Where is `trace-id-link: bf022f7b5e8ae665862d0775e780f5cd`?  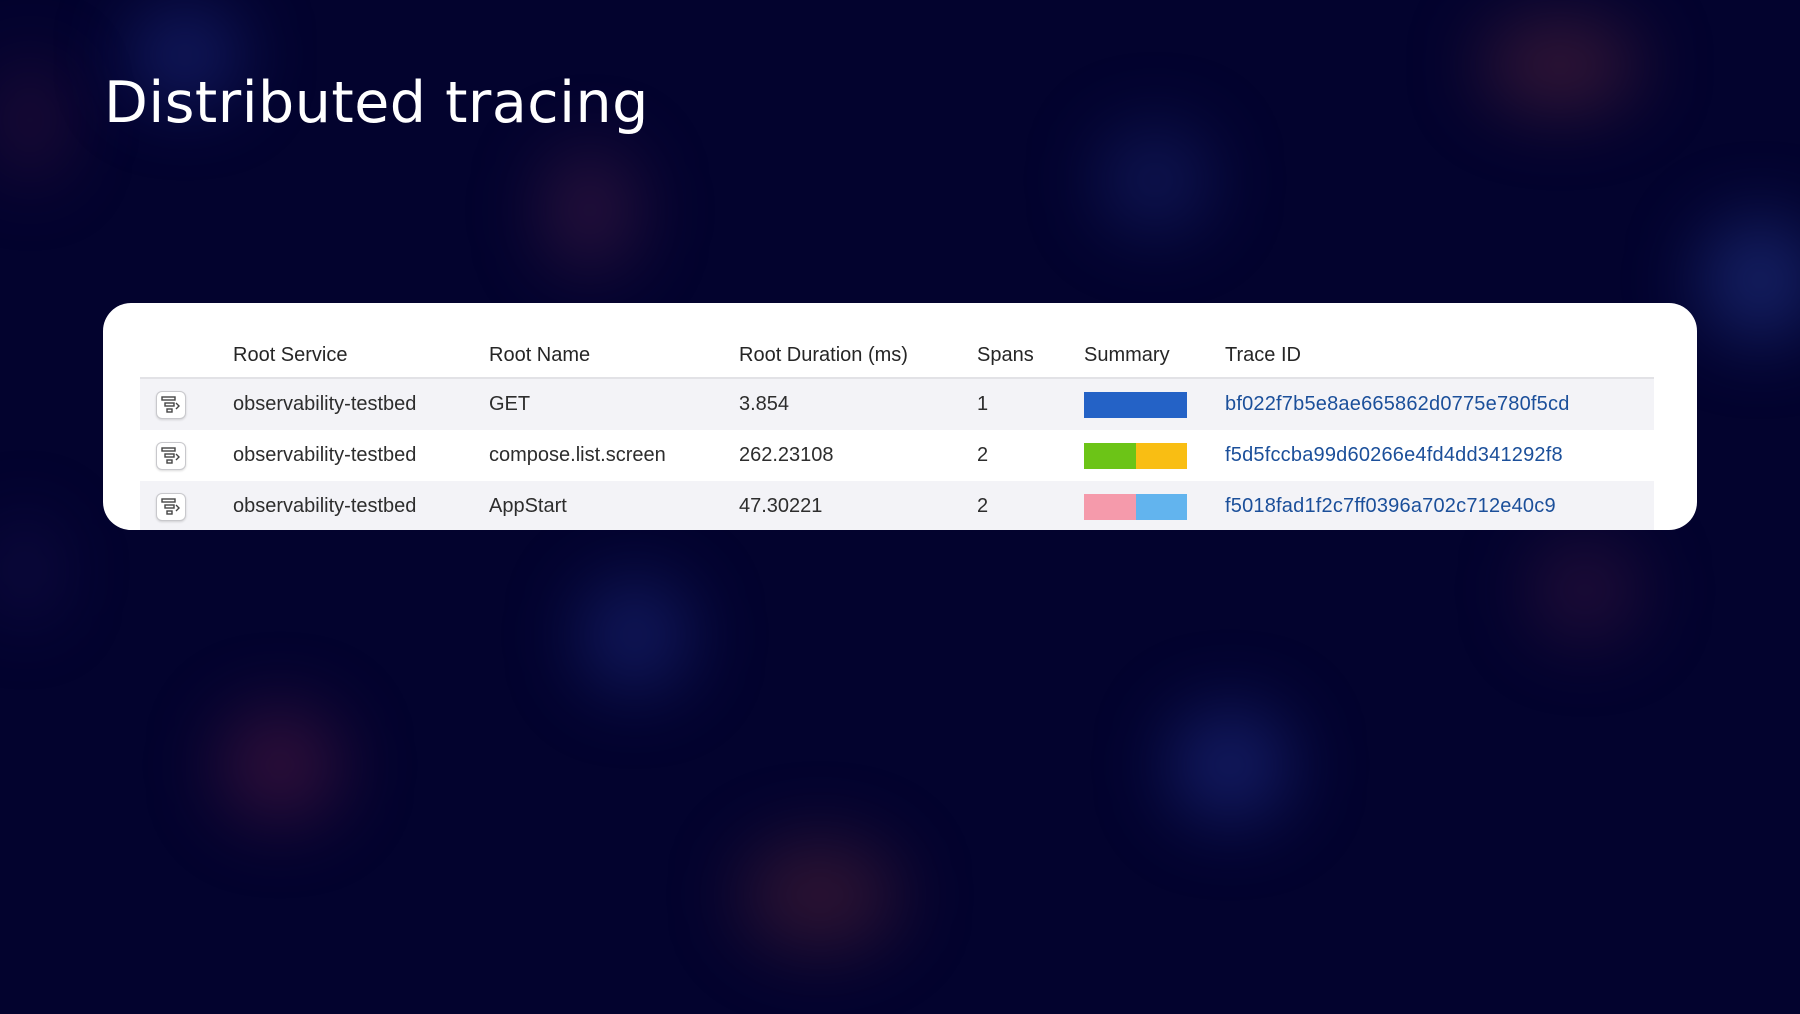 trace-id-link: bf022f7b5e8ae665862d0775e780f5cd is located at coordinates (1397, 404).